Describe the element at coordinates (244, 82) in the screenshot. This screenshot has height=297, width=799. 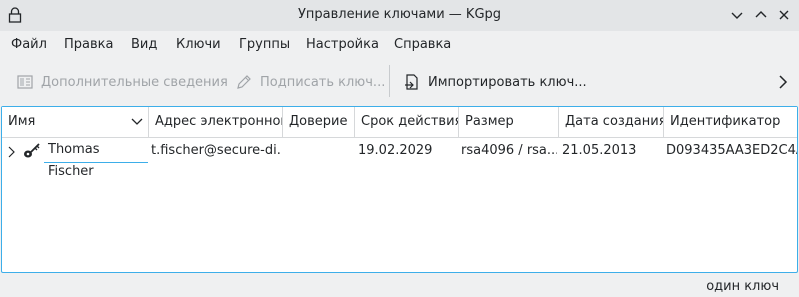
I see `pencil-icon` at that location.